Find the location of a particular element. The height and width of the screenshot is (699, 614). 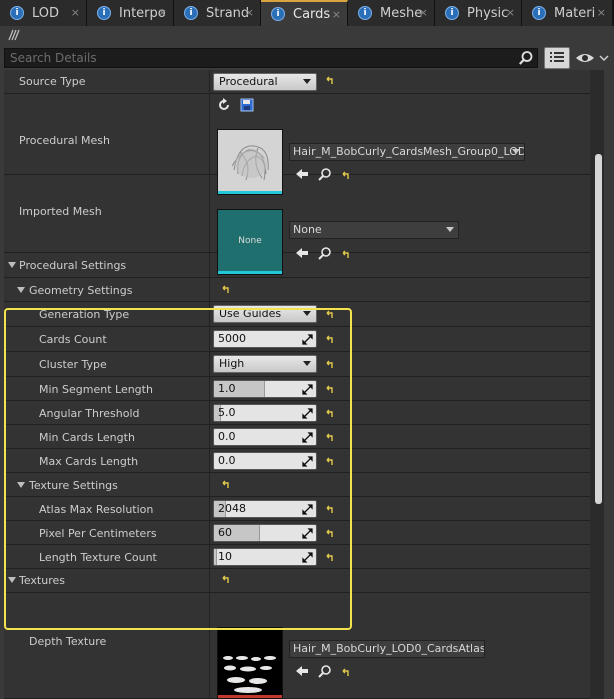

tab-meshes: i Meshe × is located at coordinates (391, 13).